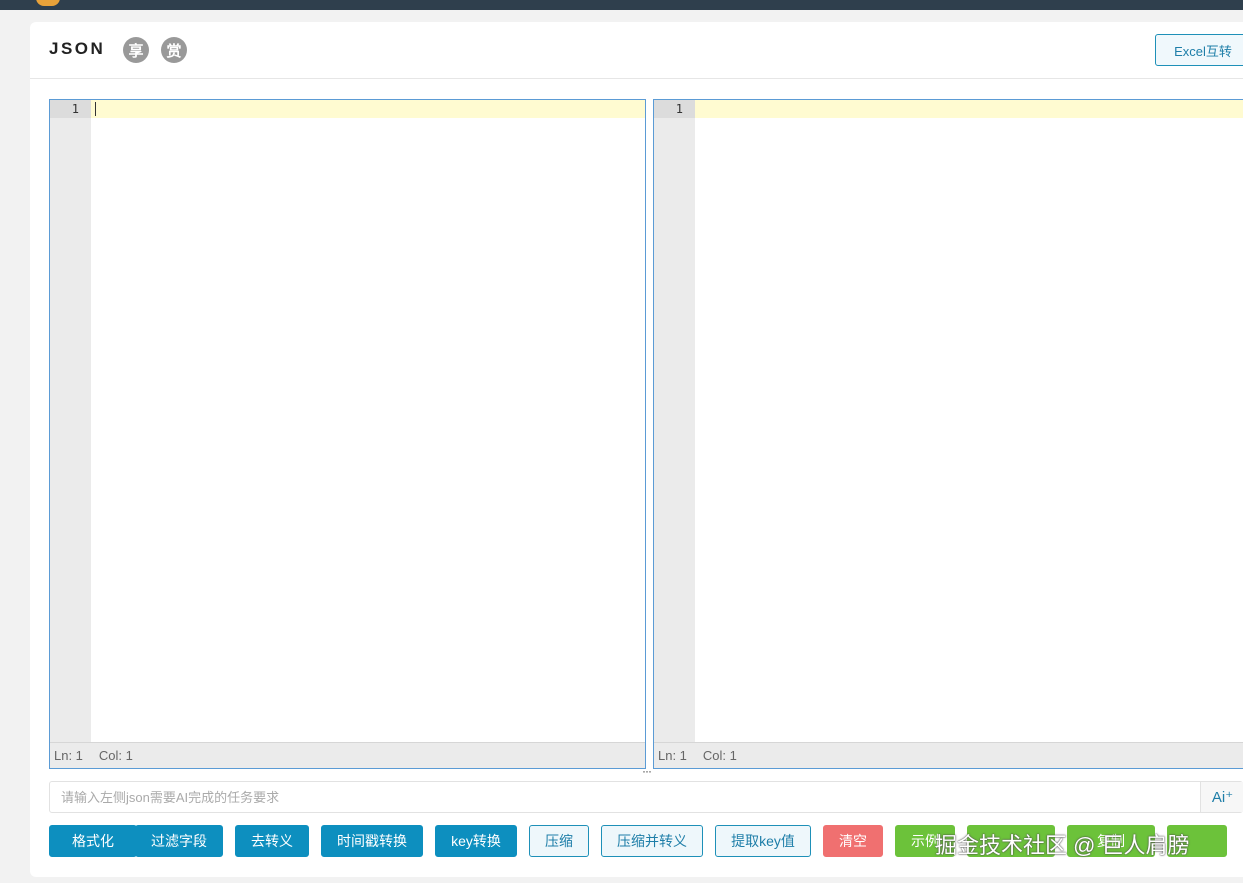  I want to click on extract-key-button: 提取key值, so click(763, 841).